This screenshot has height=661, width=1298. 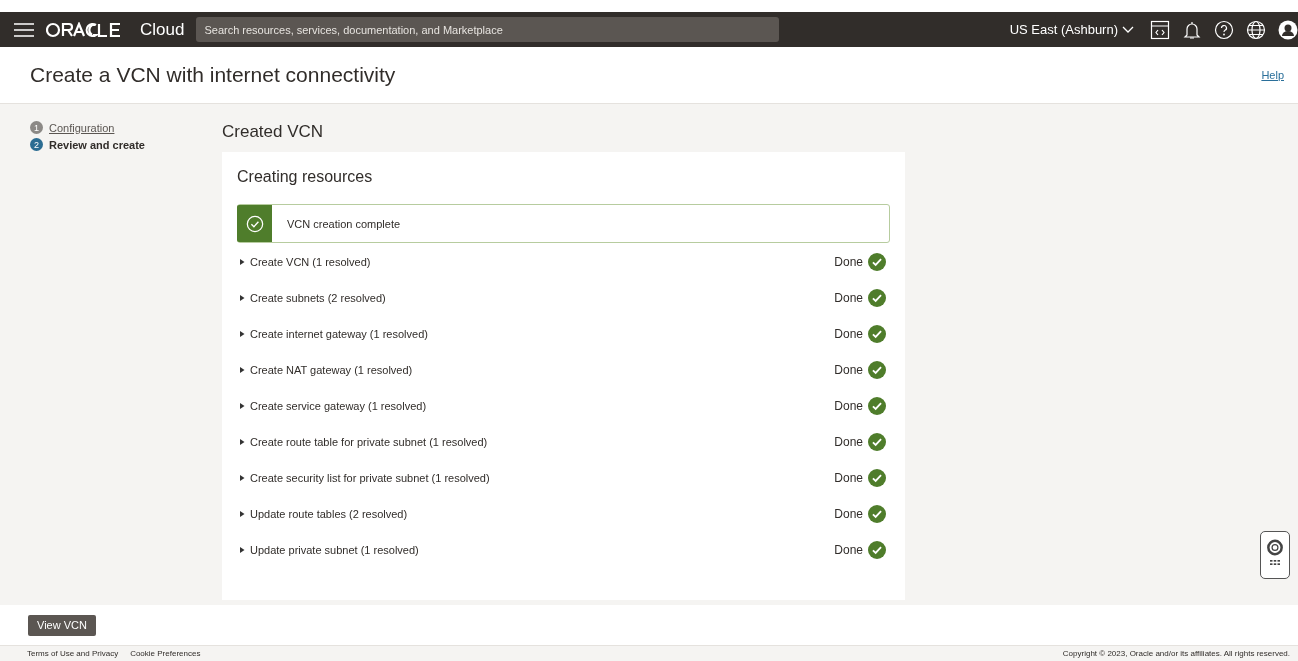 What do you see at coordinates (273, 132) in the screenshot?
I see `section-title: Created VCN` at bounding box center [273, 132].